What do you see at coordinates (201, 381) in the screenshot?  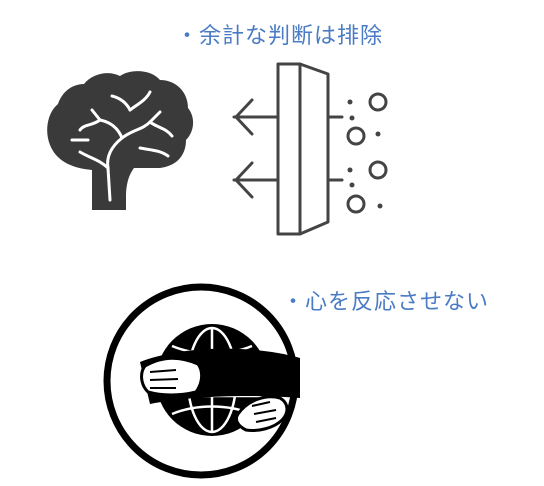 I see `globe-hug-icon` at bounding box center [201, 381].